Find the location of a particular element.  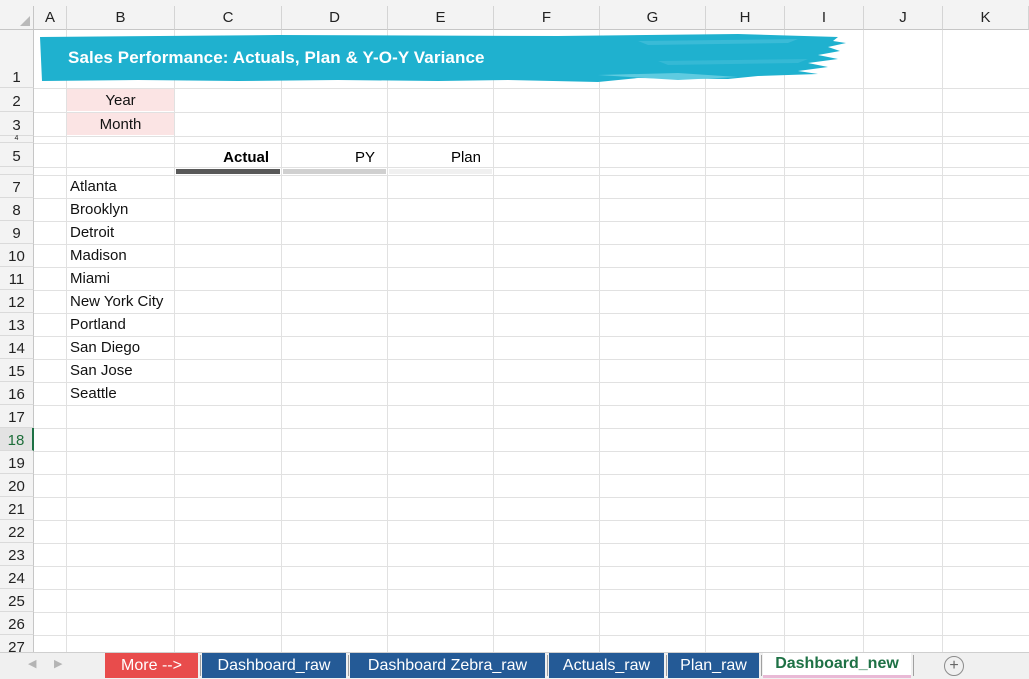

row-header-17: 17 is located at coordinates (17, 416).